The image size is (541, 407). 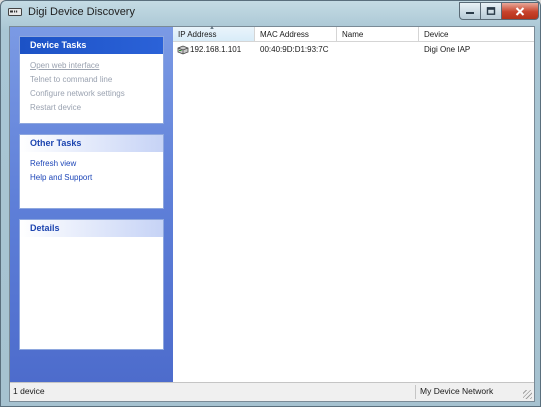 I want to click on title-bar: Digi Device Discovery, so click(x=270, y=13).